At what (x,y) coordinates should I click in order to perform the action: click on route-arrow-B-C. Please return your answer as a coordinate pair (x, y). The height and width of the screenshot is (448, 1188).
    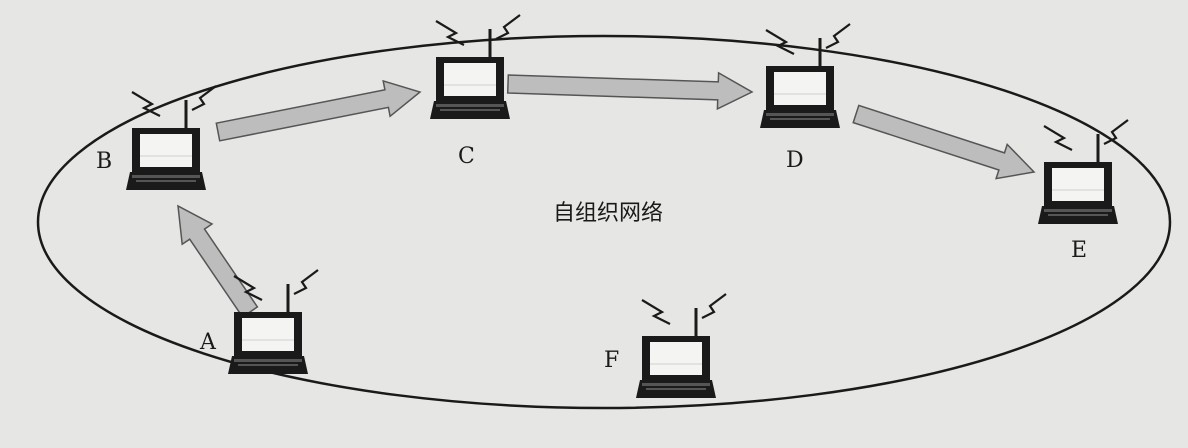
    Looking at the image, I should click on (318, 110).